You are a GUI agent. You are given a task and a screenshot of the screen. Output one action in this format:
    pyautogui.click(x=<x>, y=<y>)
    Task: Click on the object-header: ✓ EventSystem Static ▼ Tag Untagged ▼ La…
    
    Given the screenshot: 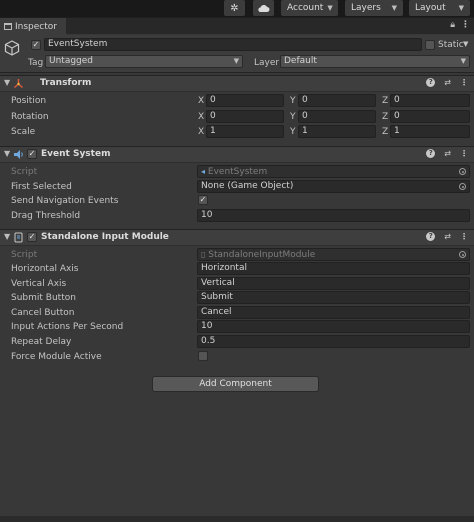 What is the action you would take?
    pyautogui.click(x=237, y=54)
    